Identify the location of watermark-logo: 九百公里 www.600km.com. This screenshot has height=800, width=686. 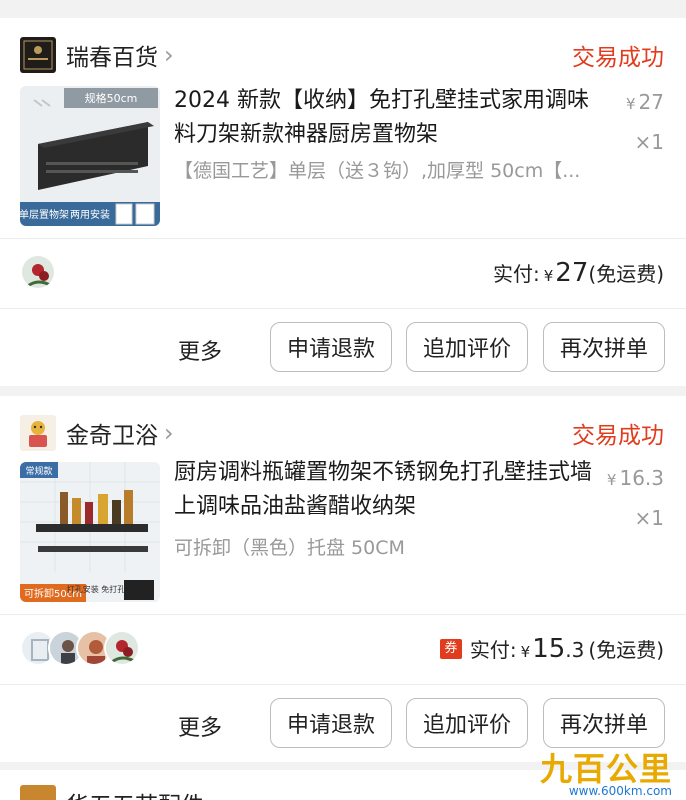
(609, 772).